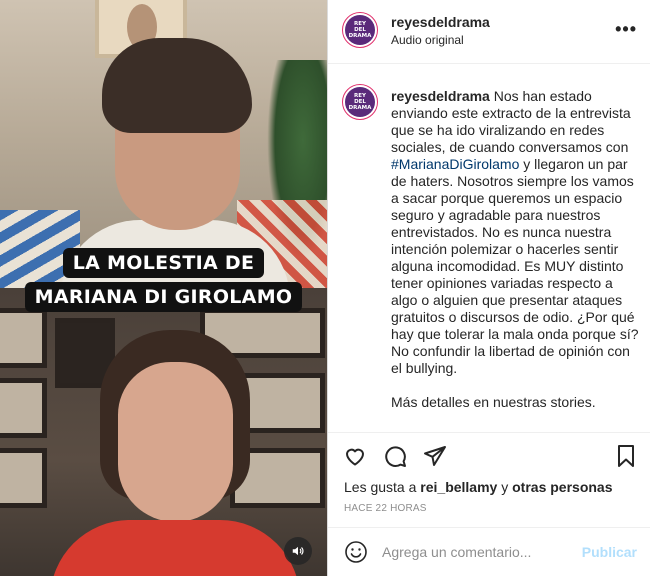  Describe the element at coordinates (505, 487) in the screenshot. I see `likes-connector: y` at that location.